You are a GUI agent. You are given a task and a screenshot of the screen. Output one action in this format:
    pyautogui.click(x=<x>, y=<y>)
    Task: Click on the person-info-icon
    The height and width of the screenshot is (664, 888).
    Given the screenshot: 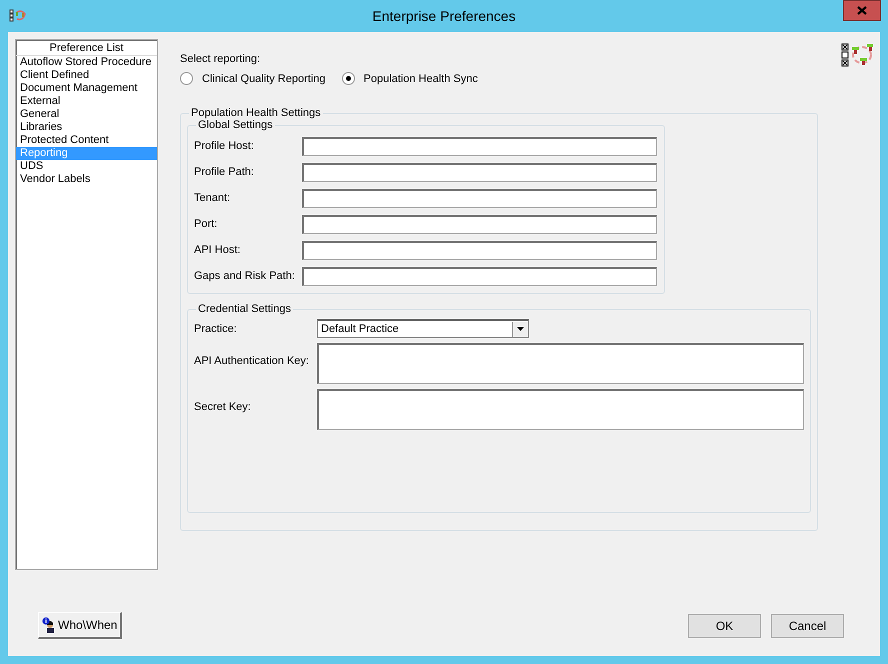 What is the action you would take?
    pyautogui.click(x=49, y=625)
    